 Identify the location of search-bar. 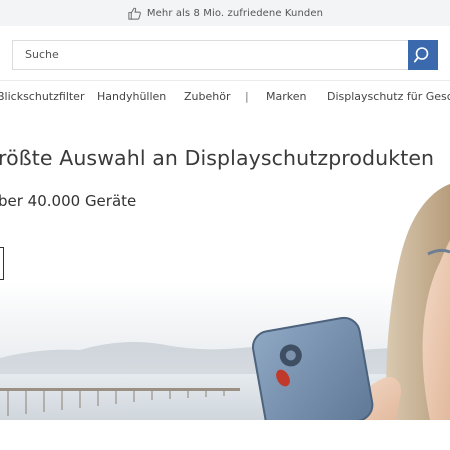
(225, 55).